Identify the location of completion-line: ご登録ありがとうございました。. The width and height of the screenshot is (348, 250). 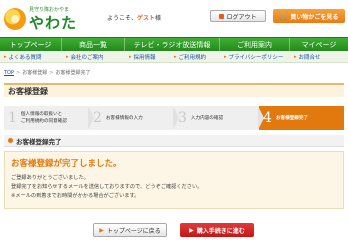
(50, 178).